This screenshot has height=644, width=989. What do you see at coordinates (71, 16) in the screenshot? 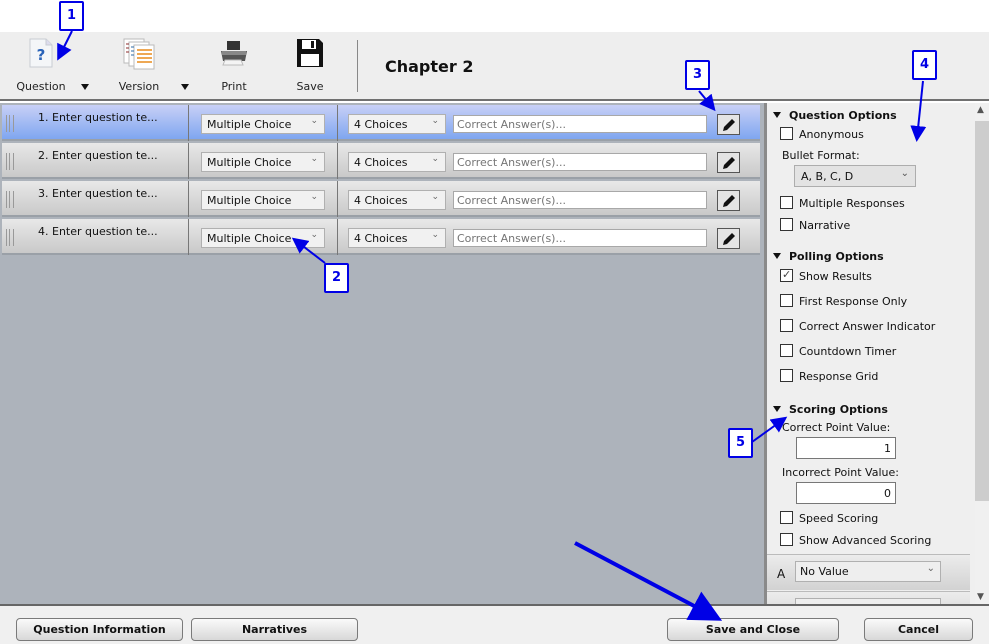
I see `annotation-callout: 1` at bounding box center [71, 16].